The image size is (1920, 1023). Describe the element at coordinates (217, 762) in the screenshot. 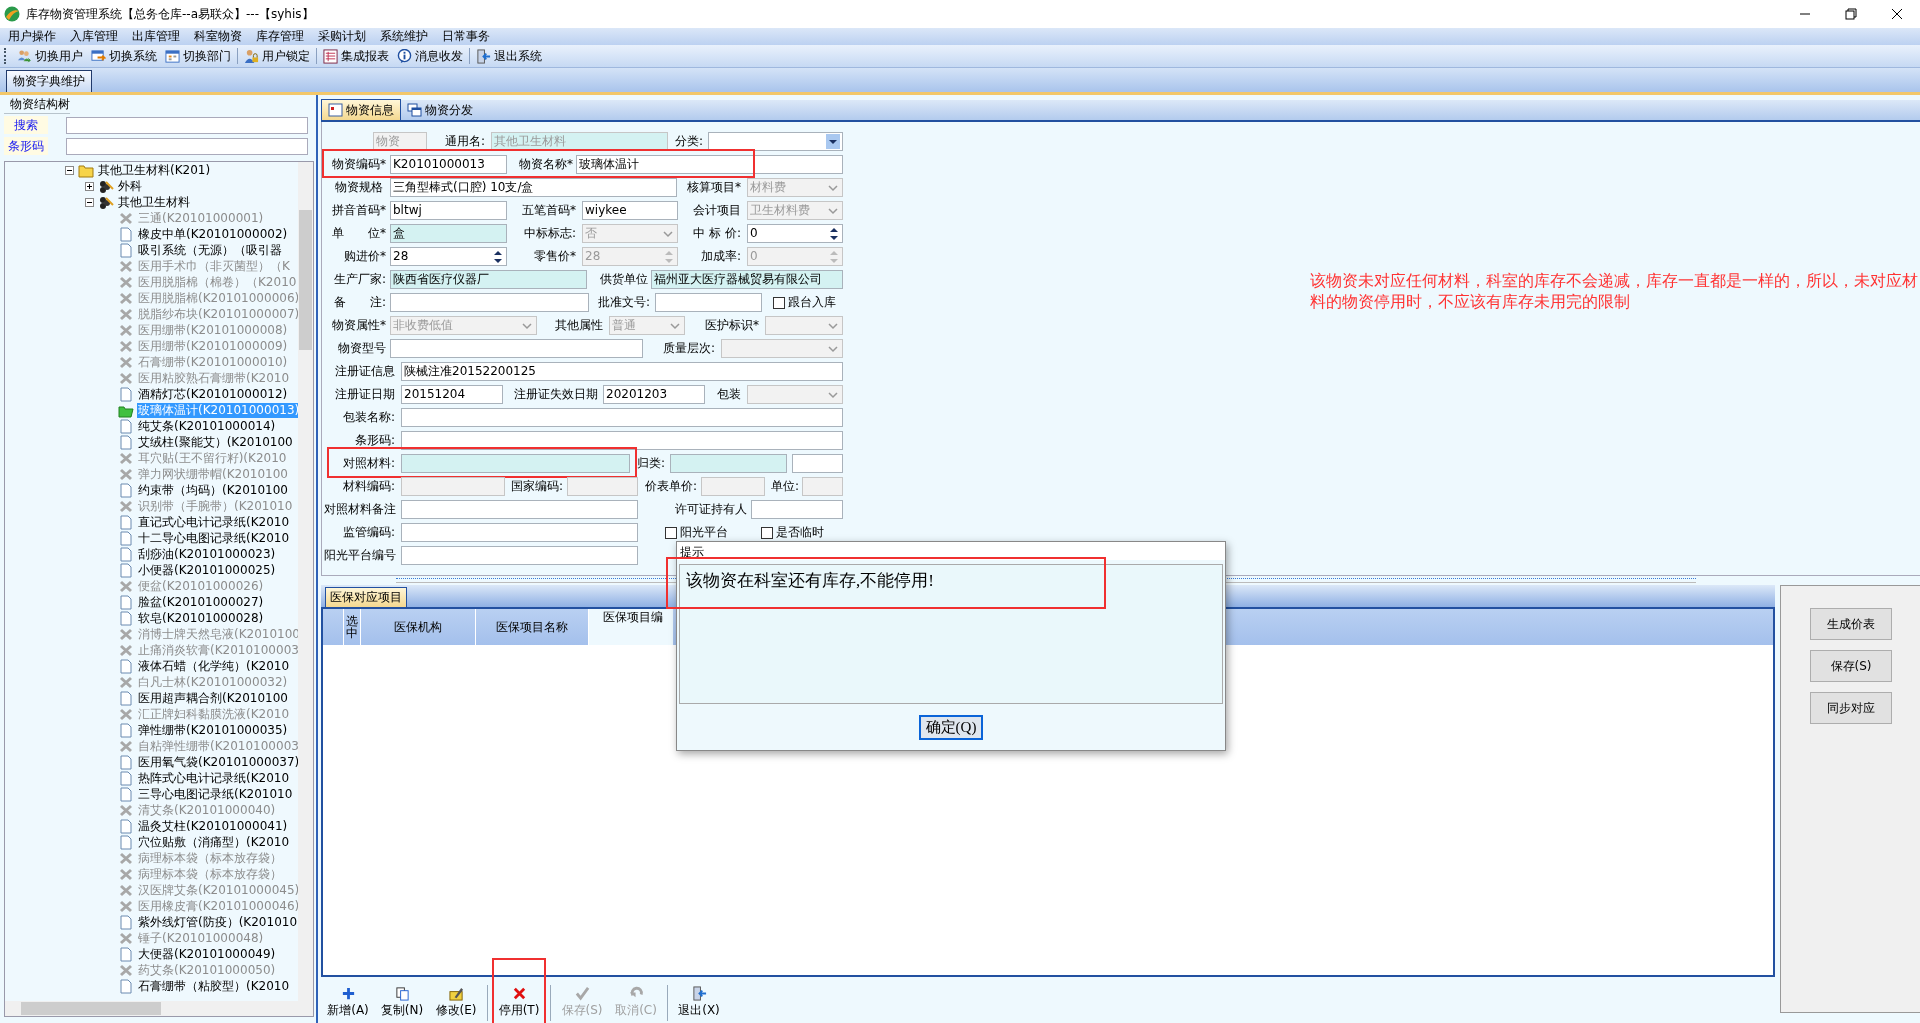

I see `tree-item: 医用氧气袋(K20101000037)` at that location.